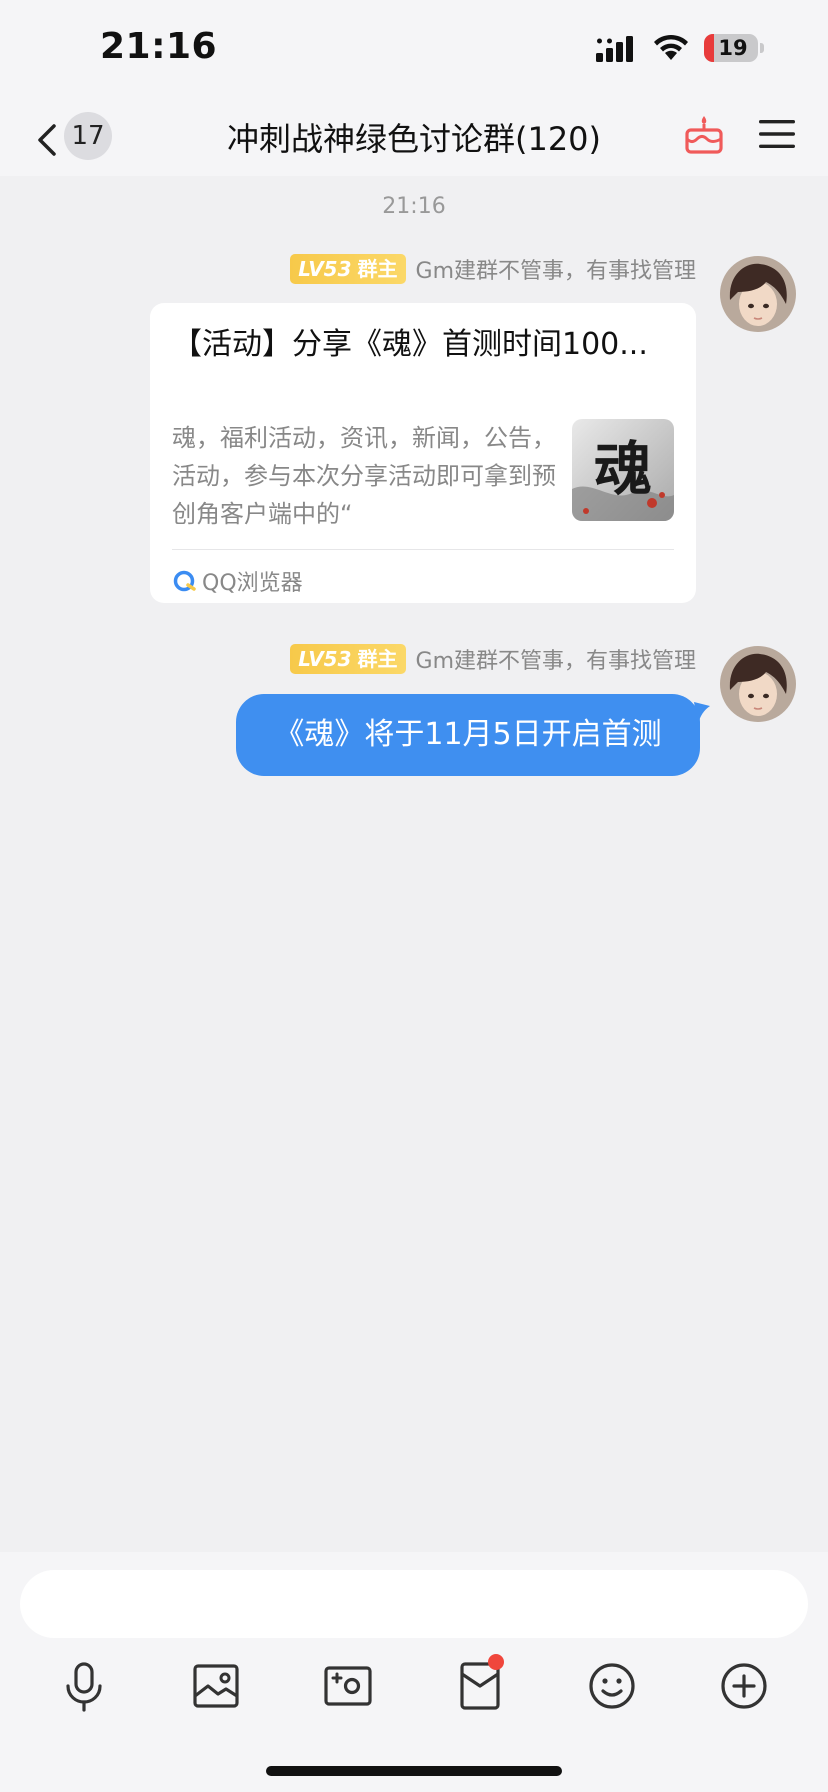 The height and width of the screenshot is (1792, 828). Describe the element at coordinates (348, 1686) in the screenshot. I see `camera-icon` at that location.